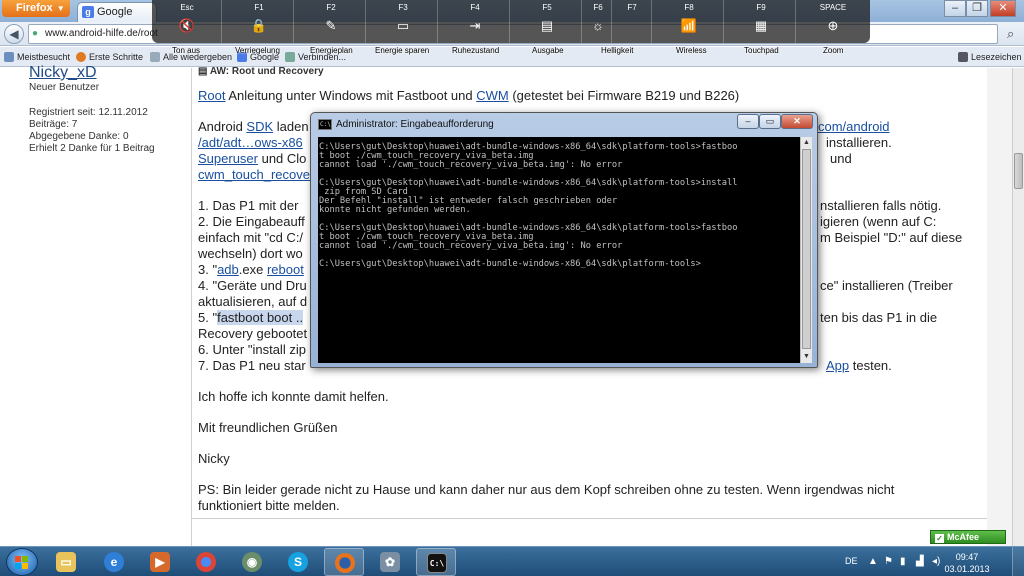 The width and height of the screenshot is (1024, 576). What do you see at coordinates (298, 562) in the screenshot?
I see `taskbar-skype: S` at bounding box center [298, 562].